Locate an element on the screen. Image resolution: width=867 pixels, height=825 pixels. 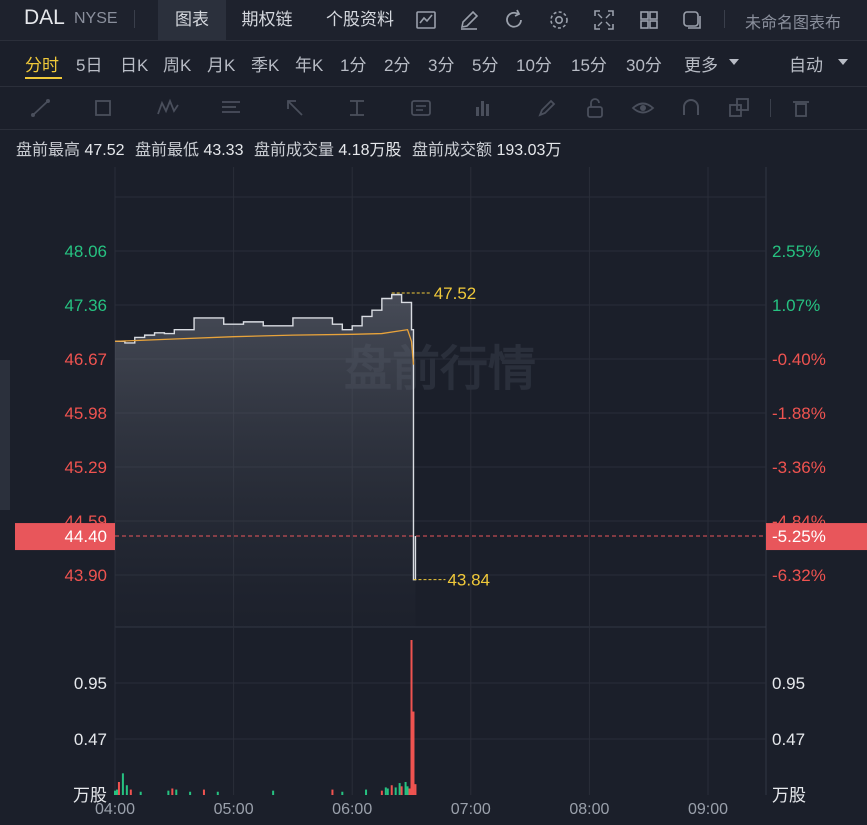
current-price-value: 44.40 is located at coordinates (85, 536).